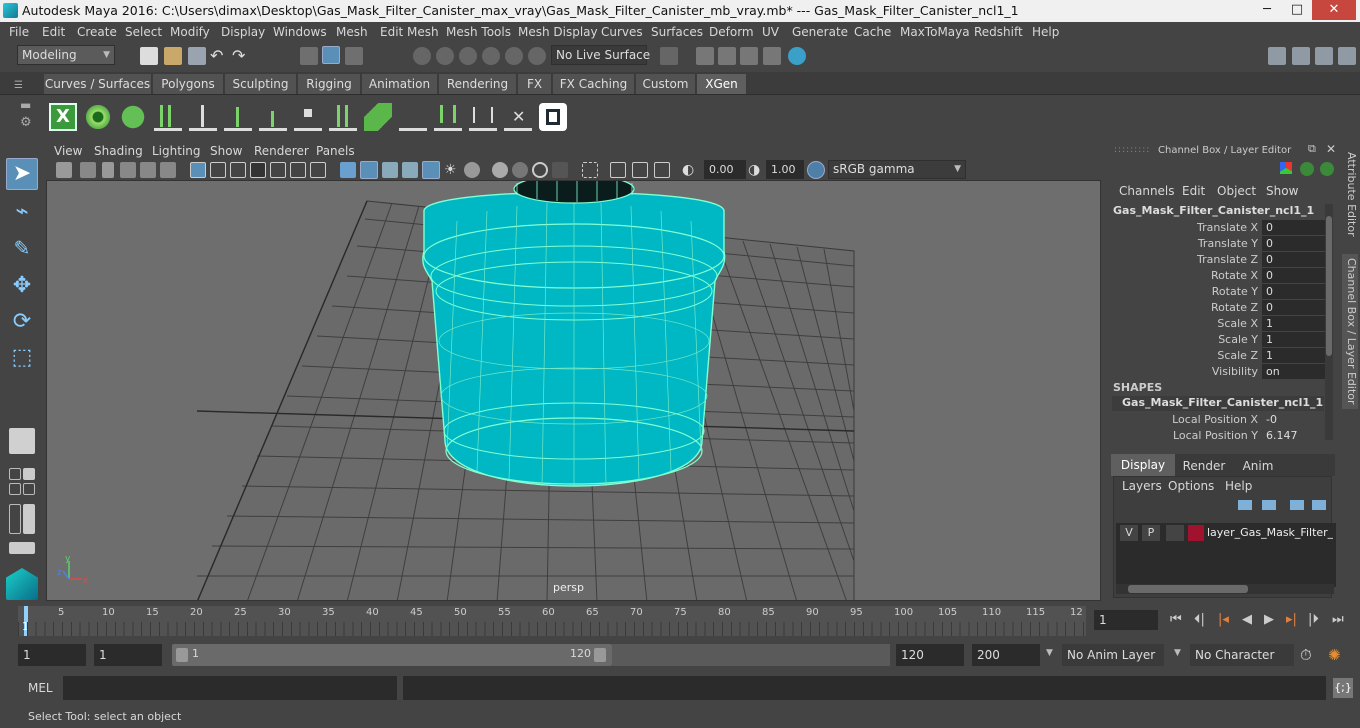 The height and width of the screenshot is (728, 1360). What do you see at coordinates (22, 358) in the screenshot?
I see `scale-tool-icon: ⬚` at bounding box center [22, 358].